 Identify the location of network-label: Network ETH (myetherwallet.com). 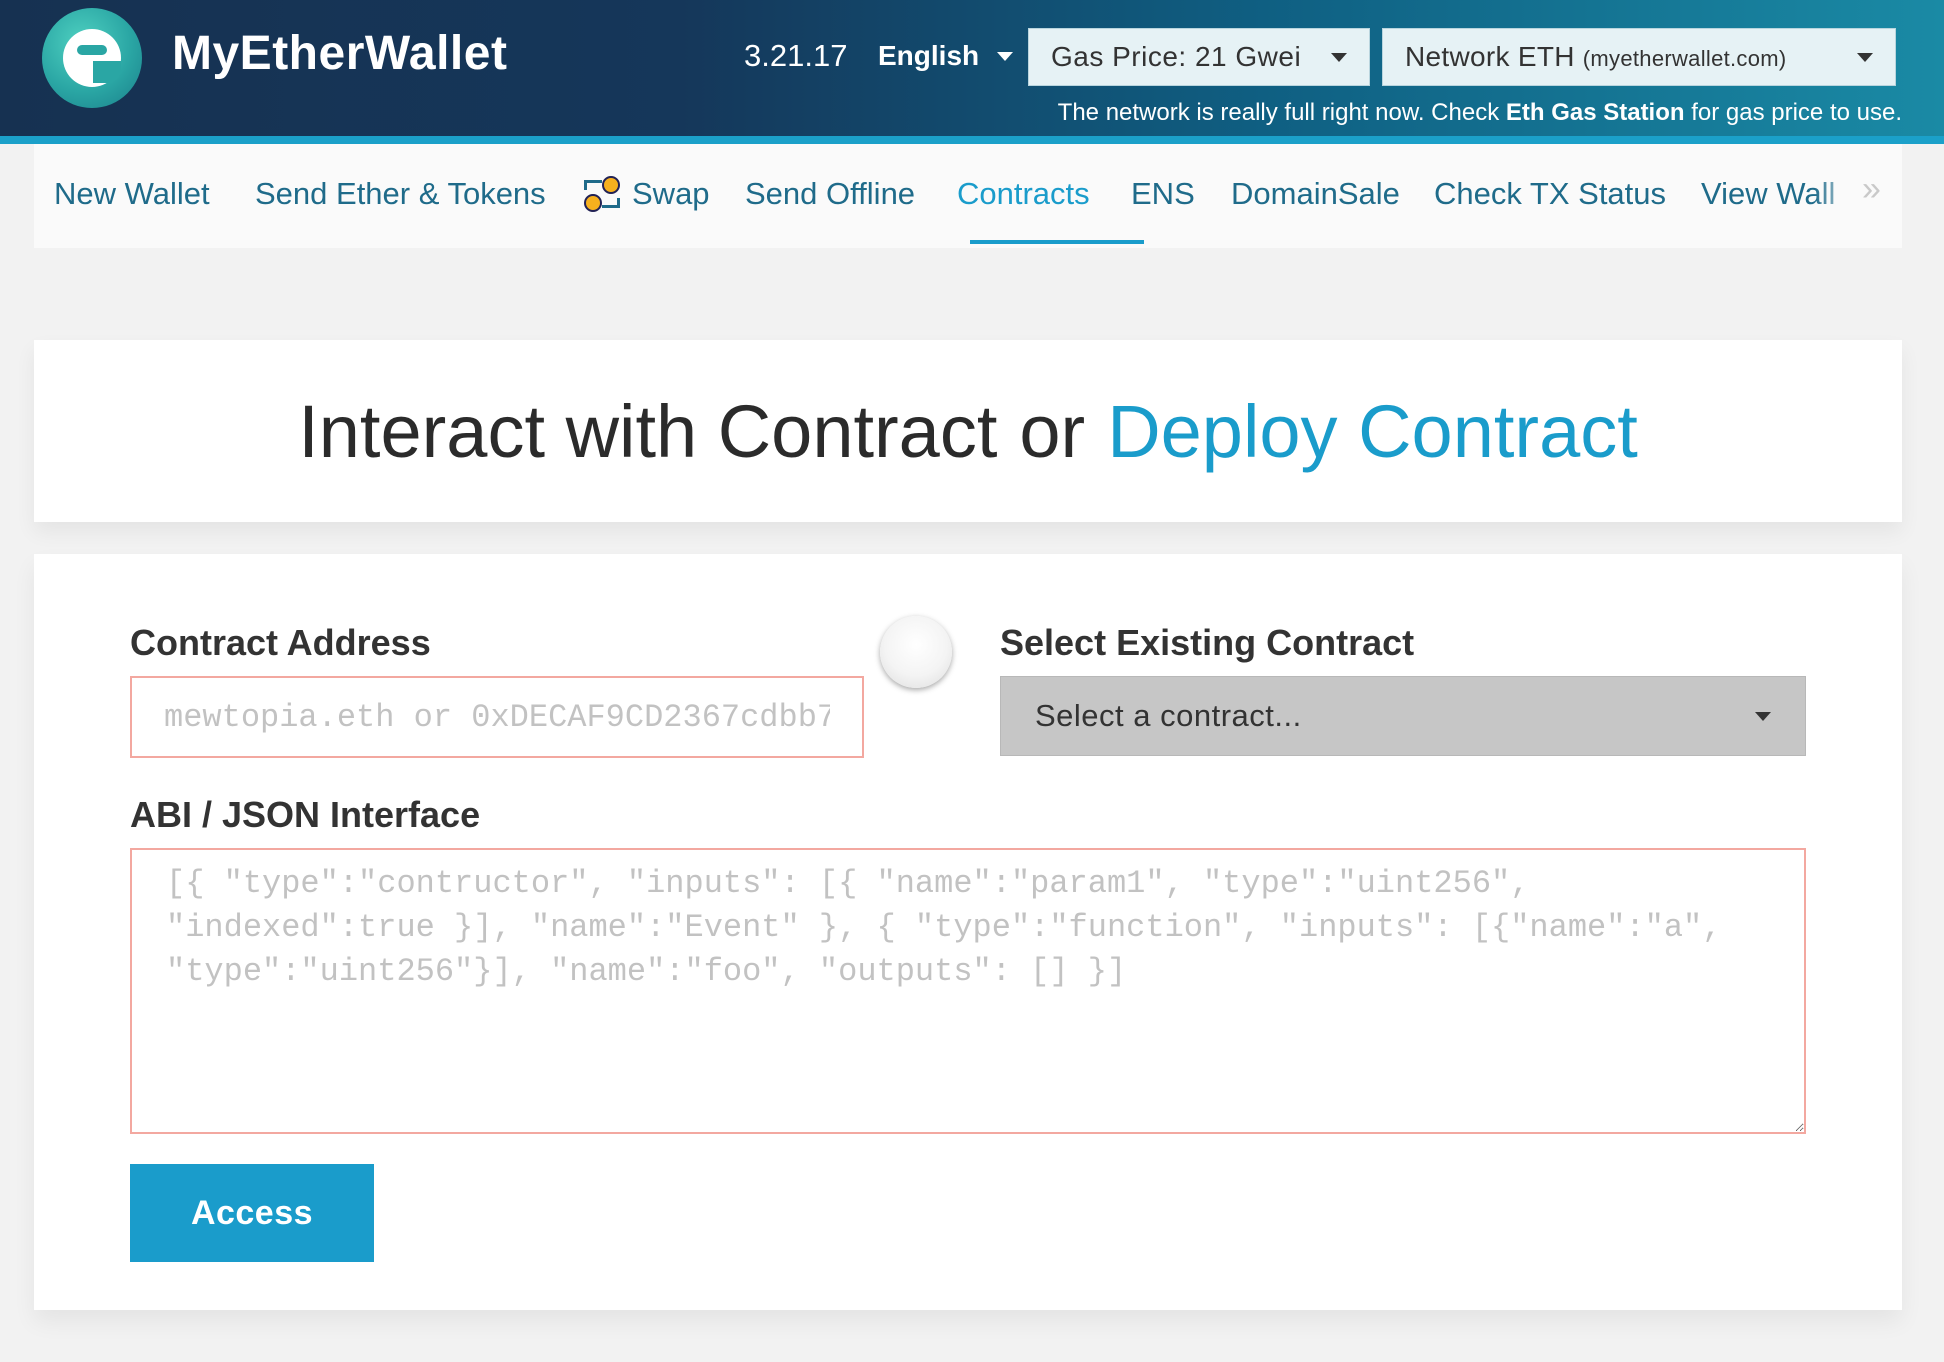
(1596, 57).